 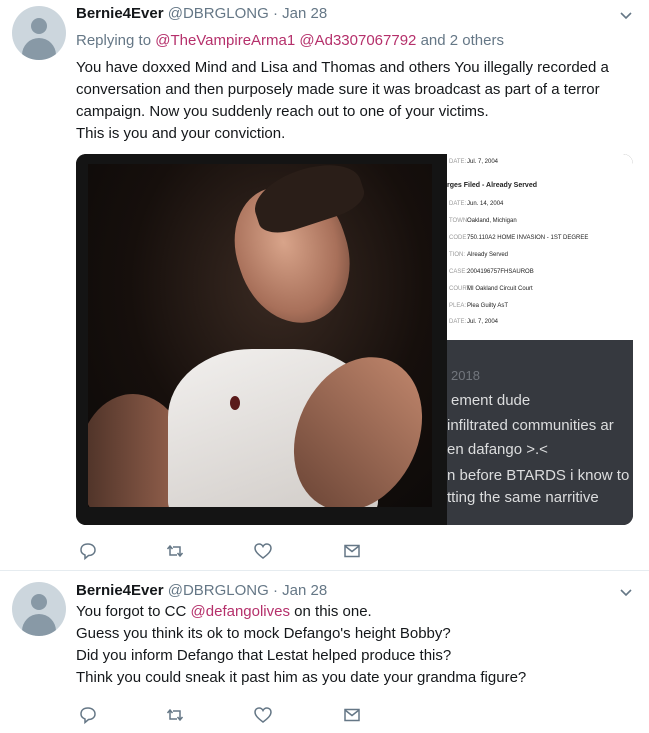 What do you see at coordinates (235, 403) in the screenshot?
I see `photo-shape` at bounding box center [235, 403].